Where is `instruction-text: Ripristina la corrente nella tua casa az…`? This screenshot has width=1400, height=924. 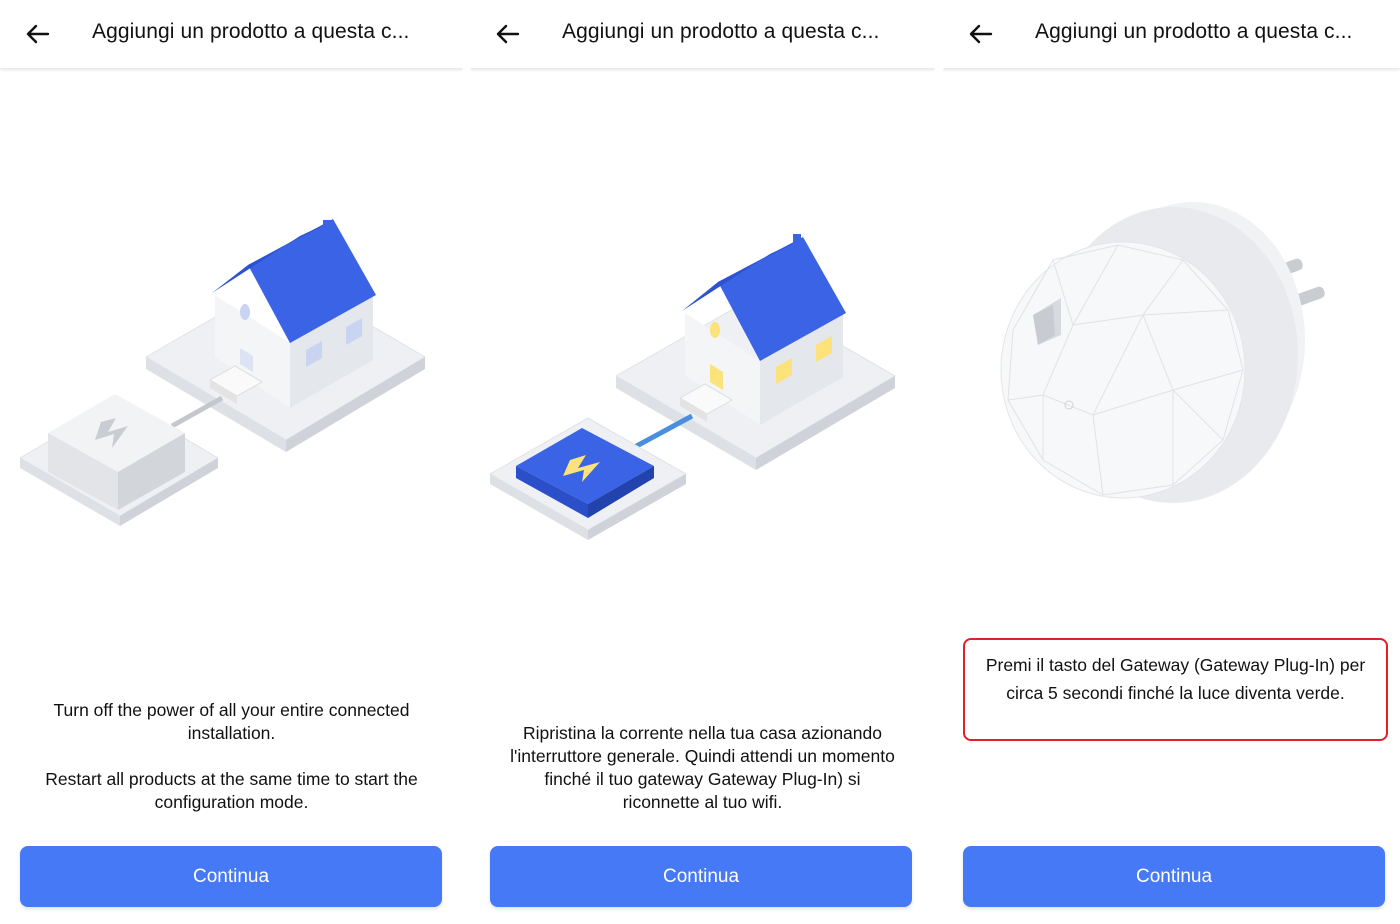
instruction-text: Ripristina la corrente nella tua casa az… is located at coordinates (702, 767).